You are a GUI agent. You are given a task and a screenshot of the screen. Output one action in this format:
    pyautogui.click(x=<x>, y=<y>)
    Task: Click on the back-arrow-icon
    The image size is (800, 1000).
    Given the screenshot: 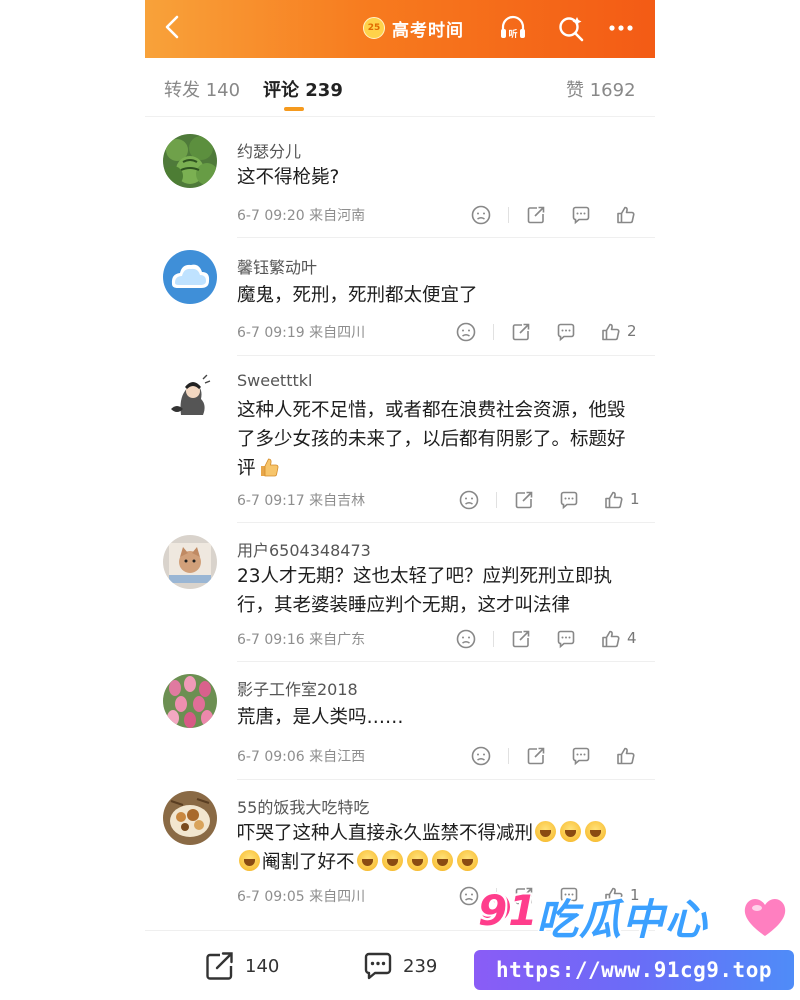 What is the action you would take?
    pyautogui.click(x=173, y=27)
    